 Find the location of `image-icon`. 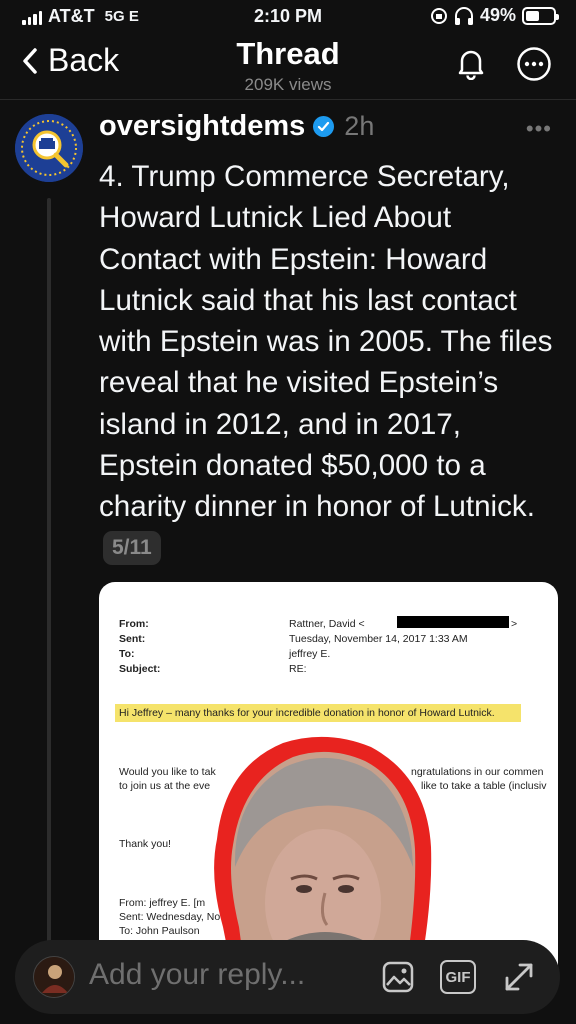

image-icon is located at coordinates (398, 977).